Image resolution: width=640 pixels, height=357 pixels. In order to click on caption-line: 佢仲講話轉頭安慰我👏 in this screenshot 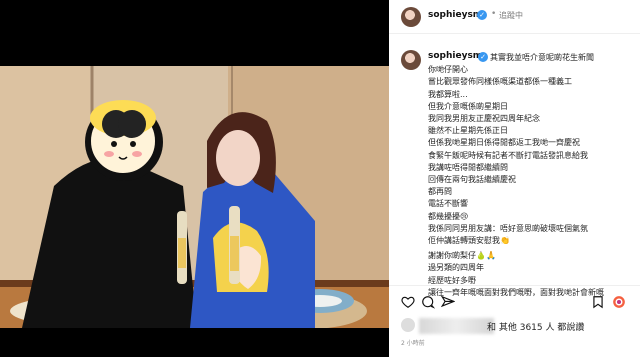, I will do `click(469, 241)`.